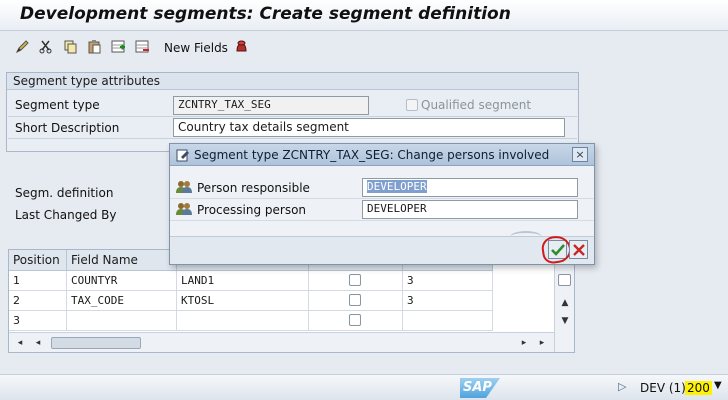 This screenshot has height=400, width=728. Describe the element at coordinates (718, 385) in the screenshot. I see `chevron-down-icon: ▼` at that location.